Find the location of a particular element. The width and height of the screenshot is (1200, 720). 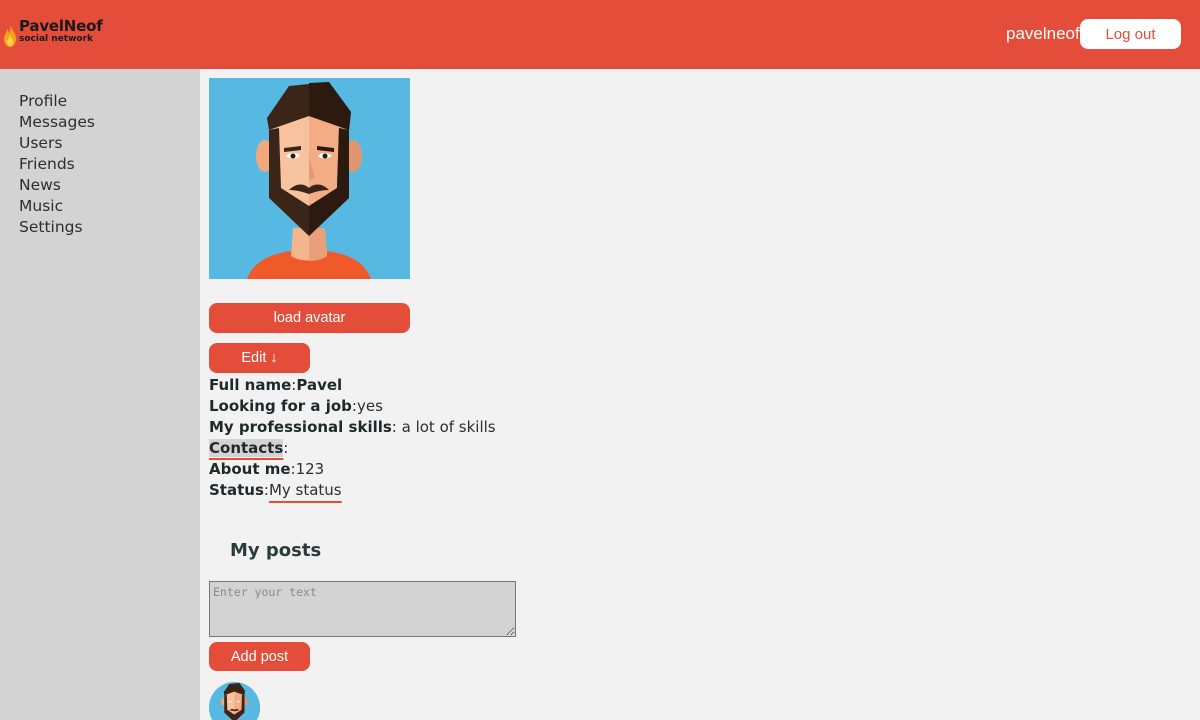

load-avatar-button: load avatar is located at coordinates (309, 318).